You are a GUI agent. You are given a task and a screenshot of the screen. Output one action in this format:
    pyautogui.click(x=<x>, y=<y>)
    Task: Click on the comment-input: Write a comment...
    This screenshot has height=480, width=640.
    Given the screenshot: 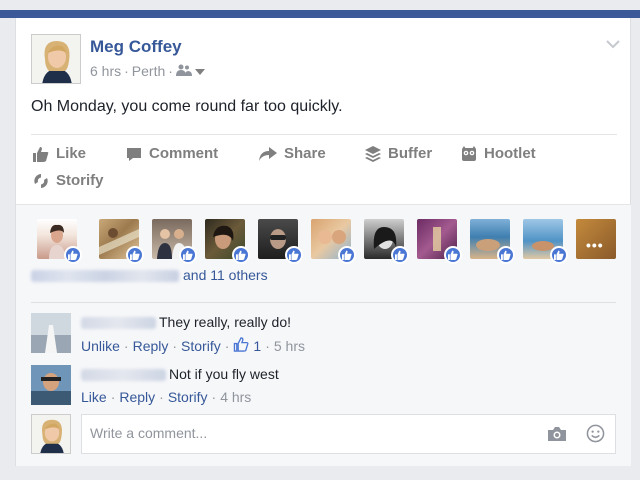 What is the action you would take?
    pyautogui.click(x=348, y=434)
    